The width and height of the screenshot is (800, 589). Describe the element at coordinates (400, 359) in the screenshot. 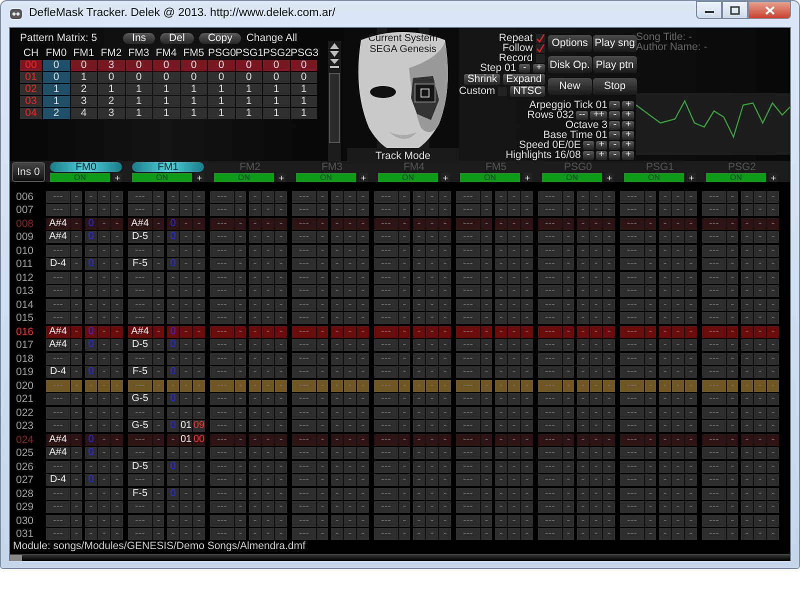

I see `pattern-row: 018 --- - - - - --- - - - - --- - - - - --- - - - - --- - - - - --- - - - - --- - - - - --- - - - - --- - - - -` at that location.